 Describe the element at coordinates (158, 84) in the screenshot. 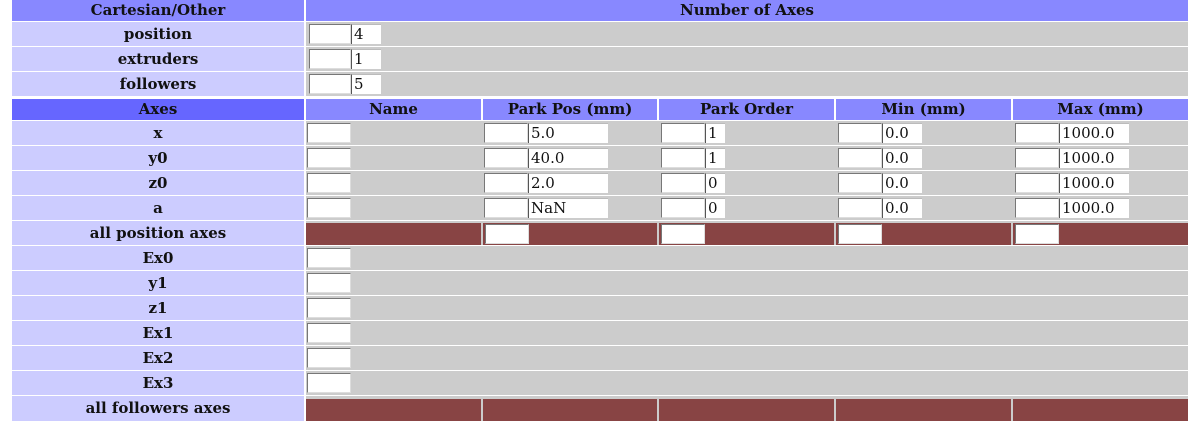

I see `followers-count-label: followers` at that location.